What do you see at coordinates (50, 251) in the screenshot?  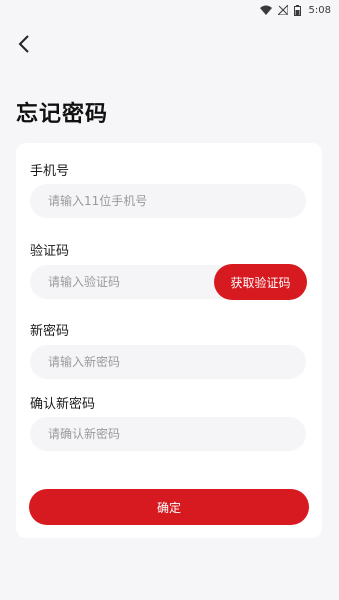 I see `code-label: 验证码` at bounding box center [50, 251].